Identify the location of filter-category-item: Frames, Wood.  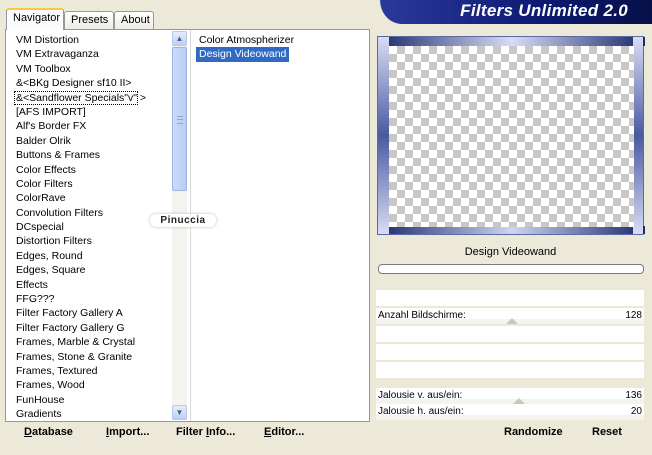
(89, 385).